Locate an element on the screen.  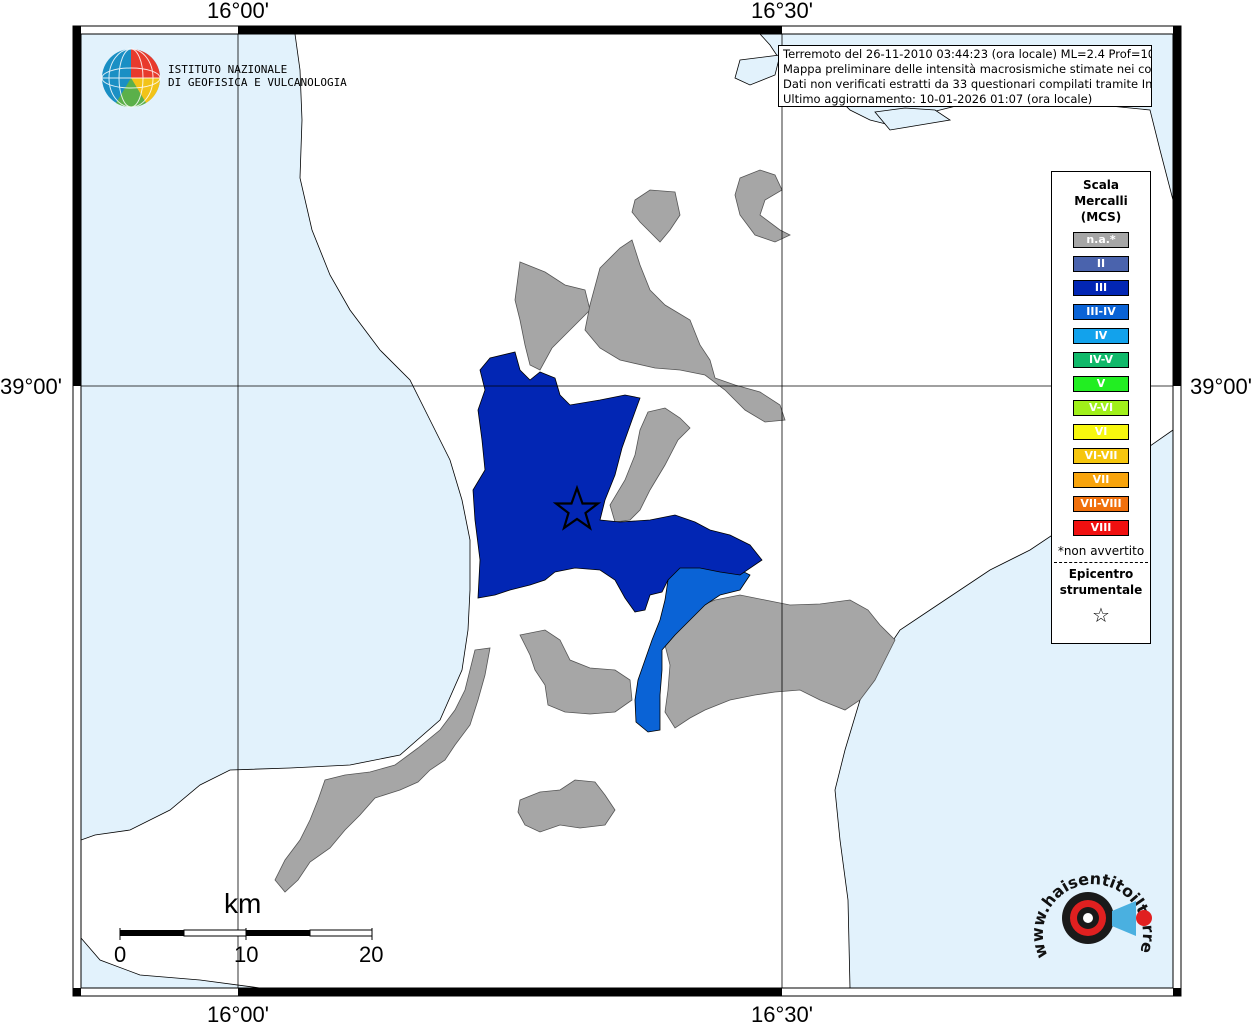
legend-item-vvi: V-VI is located at coordinates (1101, 408).